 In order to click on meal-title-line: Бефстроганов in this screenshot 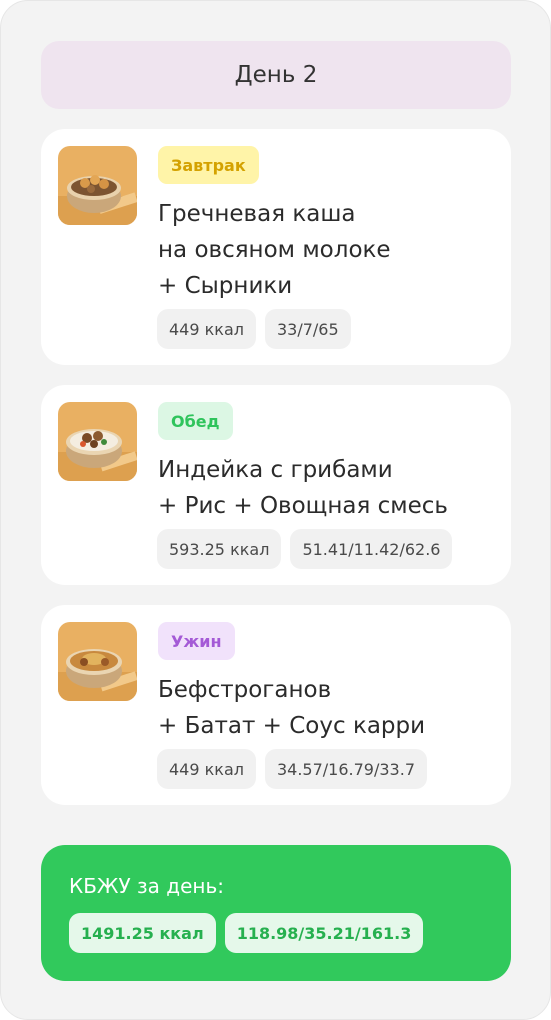, I will do `click(245, 690)`.